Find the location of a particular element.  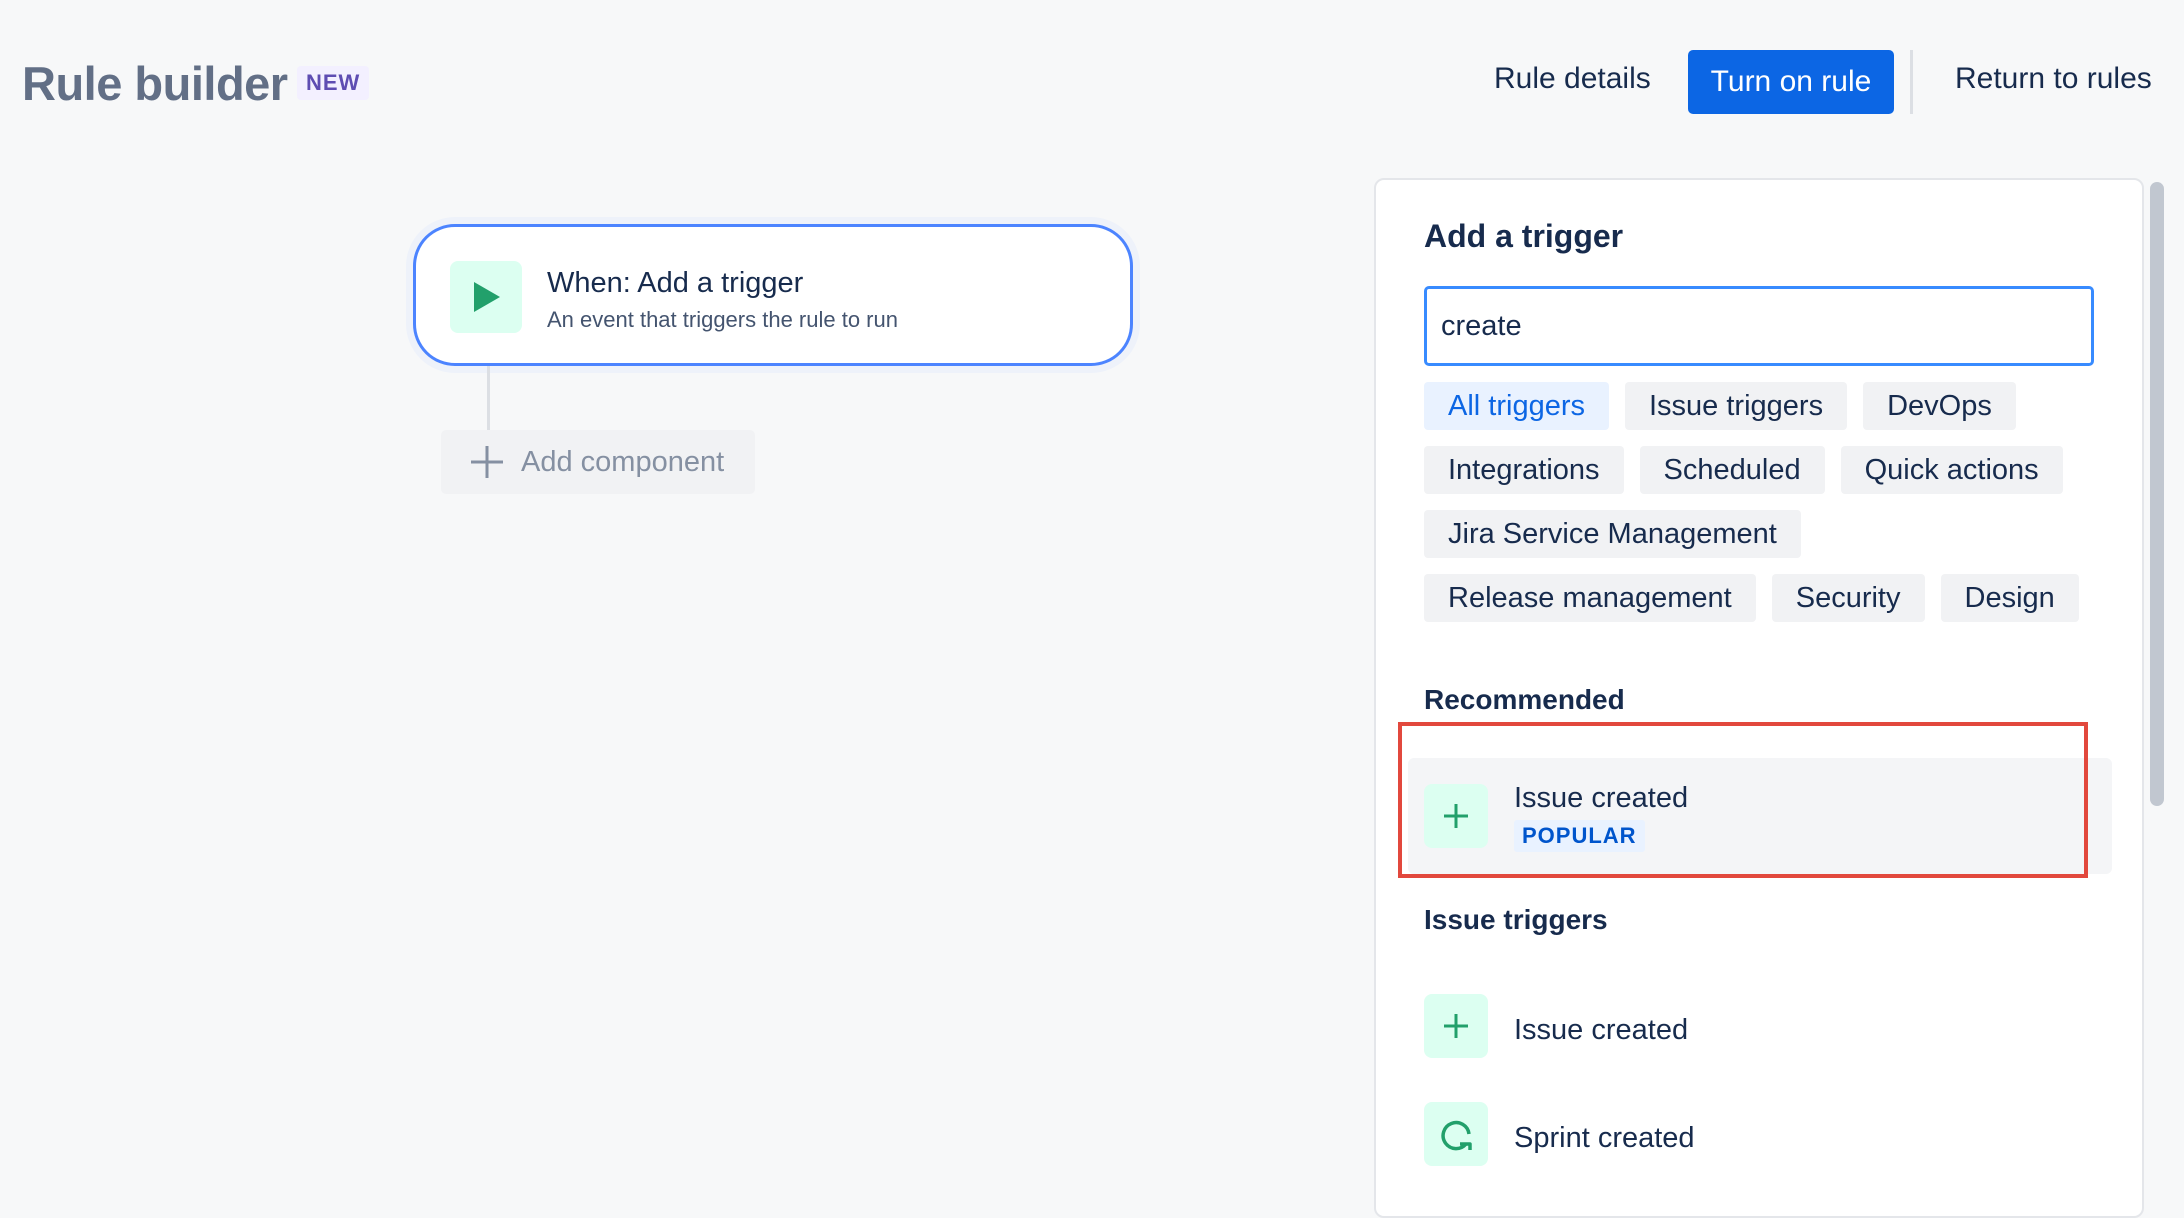

panel-scrollbar is located at coordinates (2157, 494).